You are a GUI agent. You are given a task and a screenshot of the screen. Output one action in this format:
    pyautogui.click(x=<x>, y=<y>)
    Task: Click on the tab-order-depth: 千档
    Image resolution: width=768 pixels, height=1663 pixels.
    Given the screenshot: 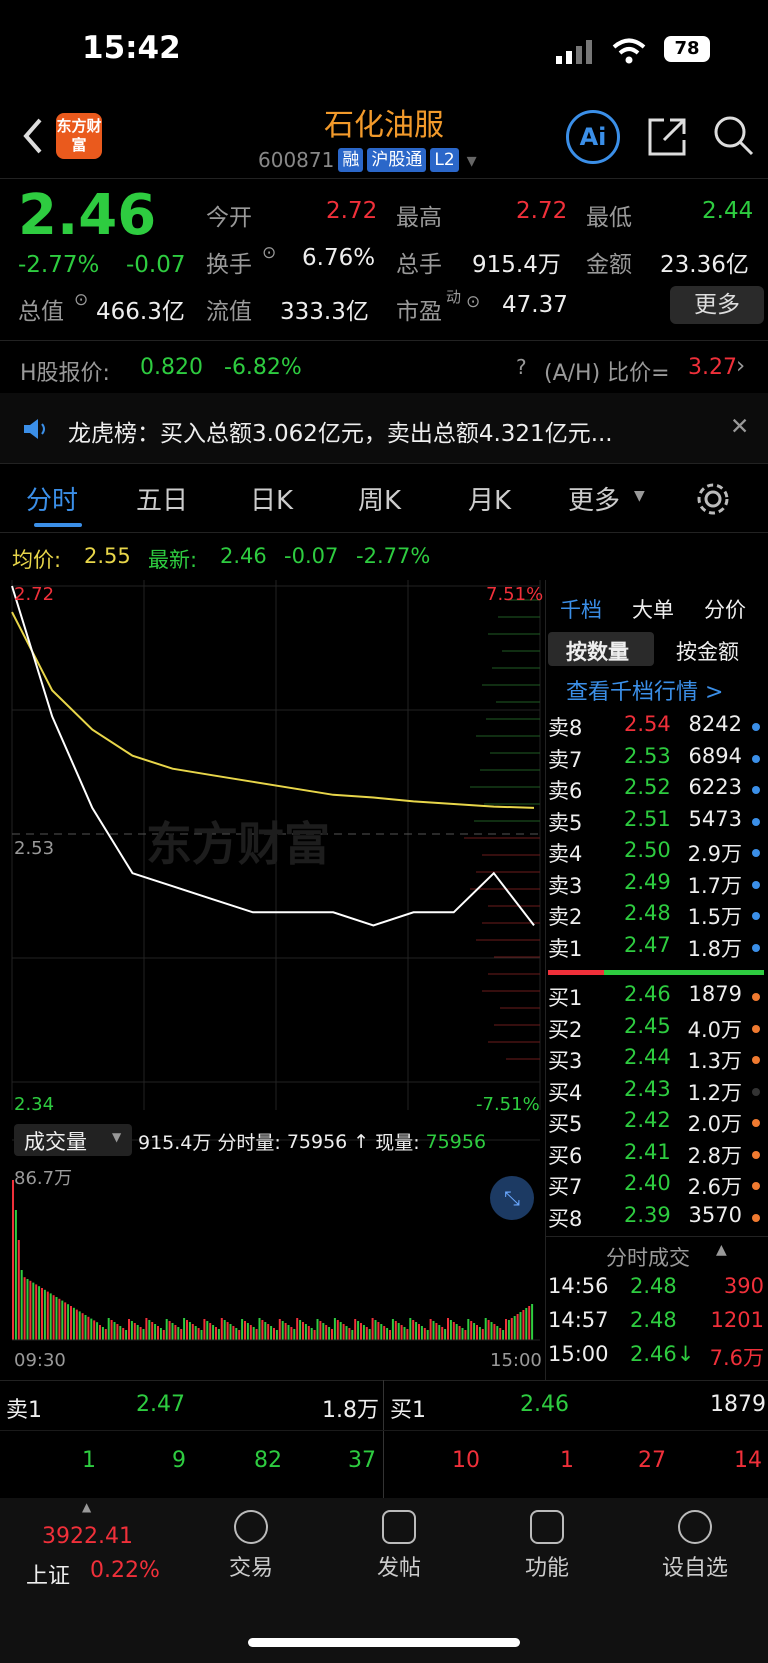 What is the action you would take?
    pyautogui.click(x=581, y=609)
    